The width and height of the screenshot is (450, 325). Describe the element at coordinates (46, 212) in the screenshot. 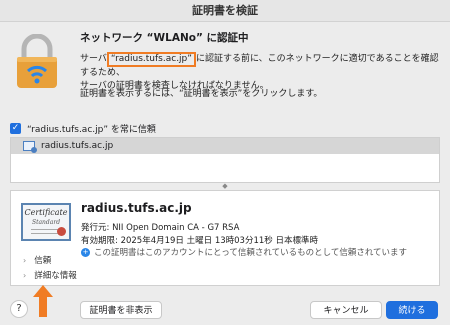

I see `thumbnail-title: Certificate` at that location.